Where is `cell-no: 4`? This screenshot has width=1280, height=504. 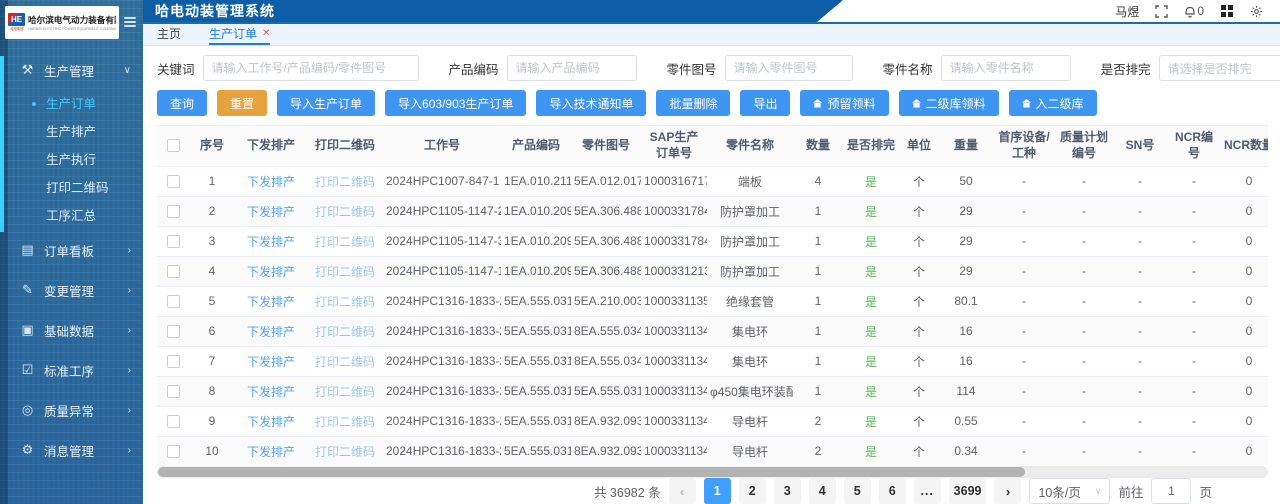 cell-no: 4 is located at coordinates (212, 271).